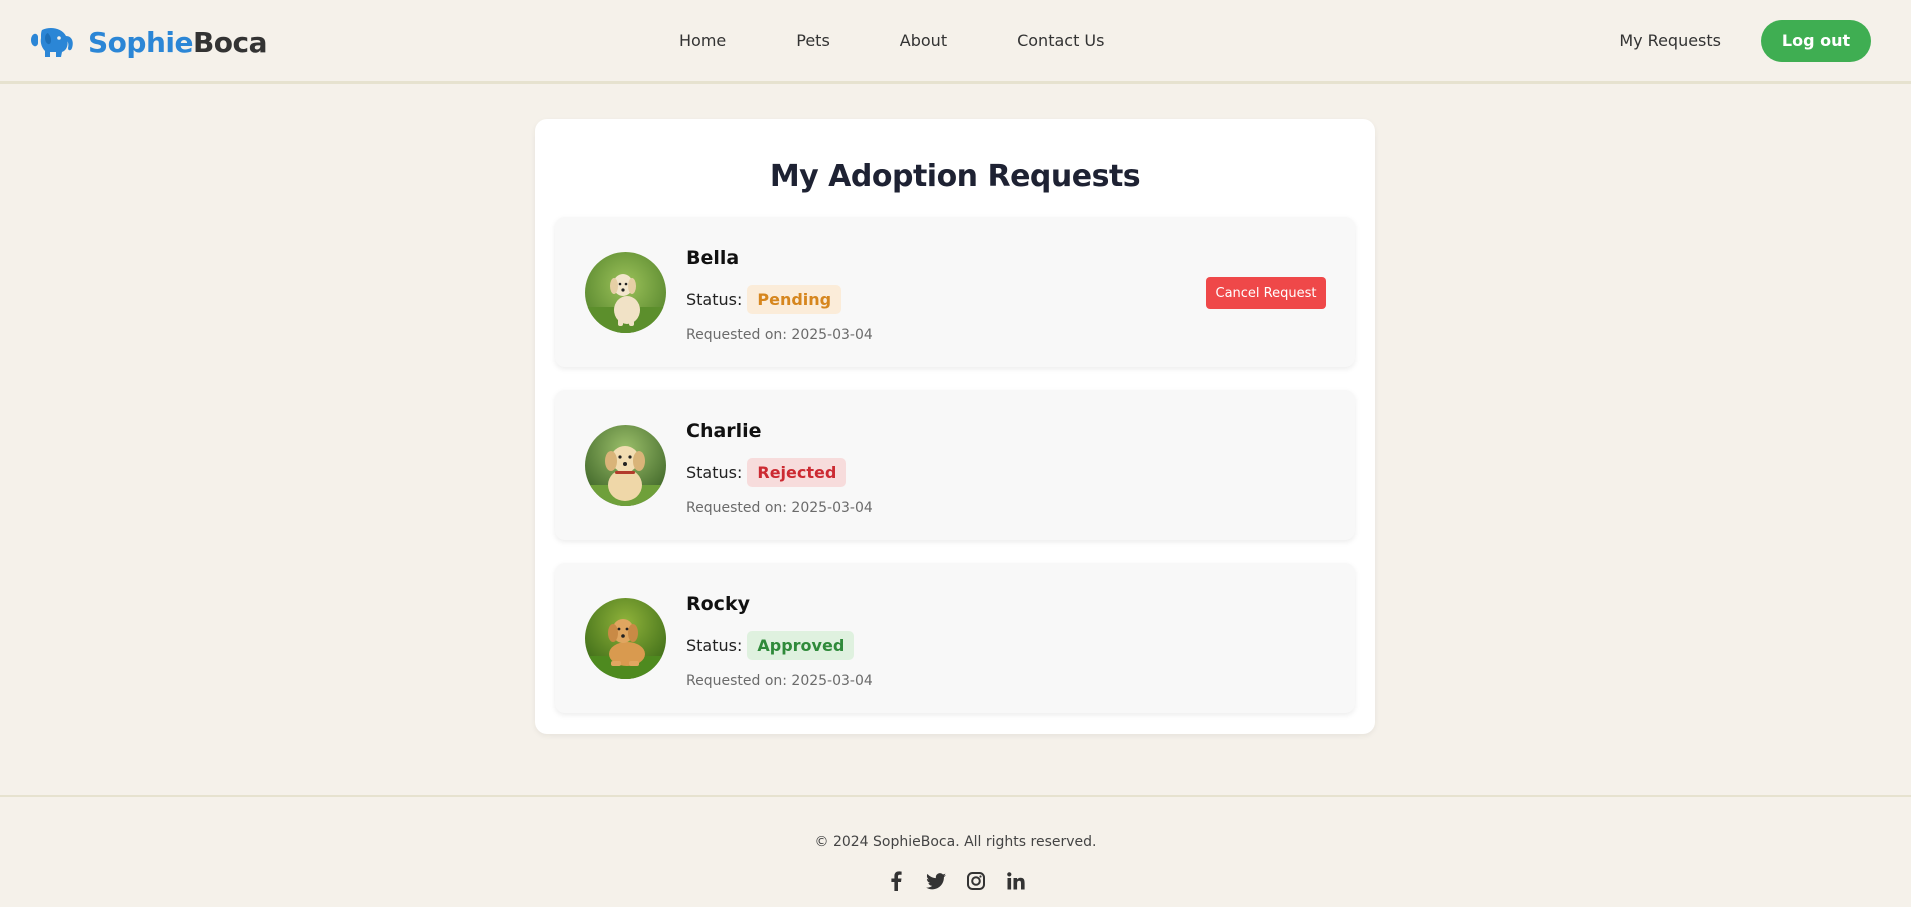 Image resolution: width=1911 pixels, height=907 pixels. Describe the element at coordinates (955, 842) in the screenshot. I see `copyright-text: © 2024 SophieBoca. All rights reserved.` at that location.